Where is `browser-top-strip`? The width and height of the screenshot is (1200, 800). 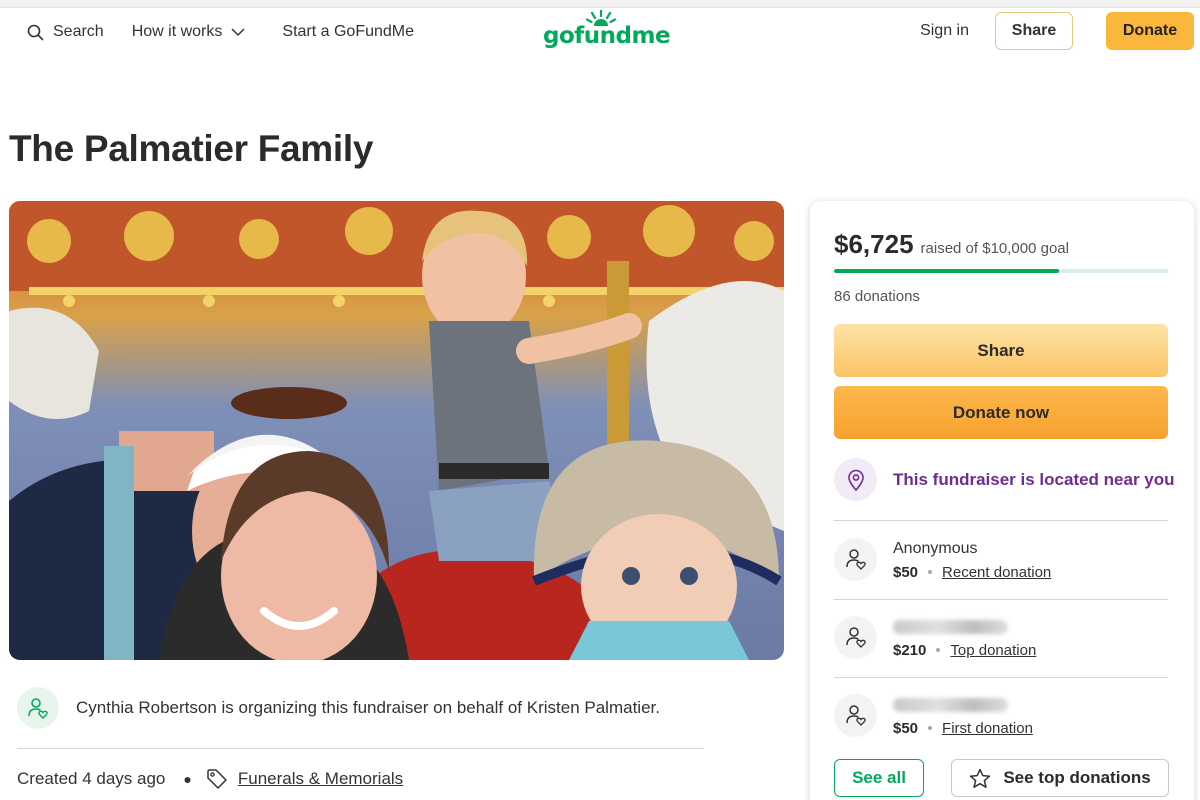 browser-top-strip is located at coordinates (600, 4).